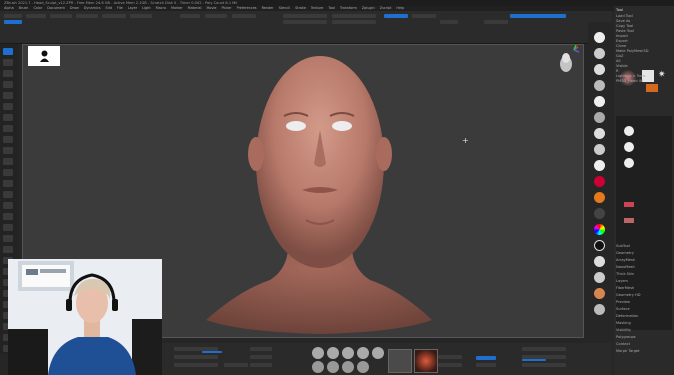 The image size is (674, 375). Describe the element at coordinates (348, 353) in the screenshot. I see `brush-clay-icon` at that location.